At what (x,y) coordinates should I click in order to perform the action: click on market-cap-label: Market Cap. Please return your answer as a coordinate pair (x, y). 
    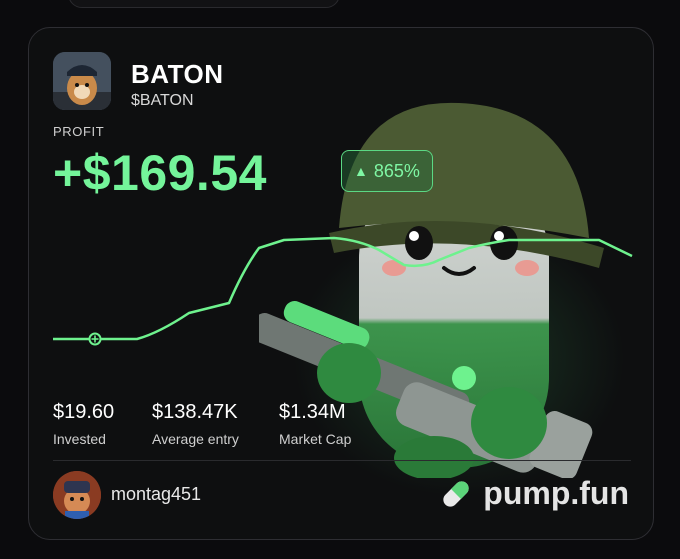
    Looking at the image, I should click on (315, 439).